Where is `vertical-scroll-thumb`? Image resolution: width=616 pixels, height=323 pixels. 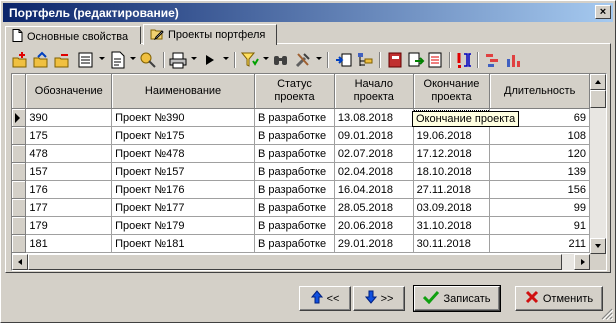
vertical-scroll-thumb is located at coordinates (598, 99).